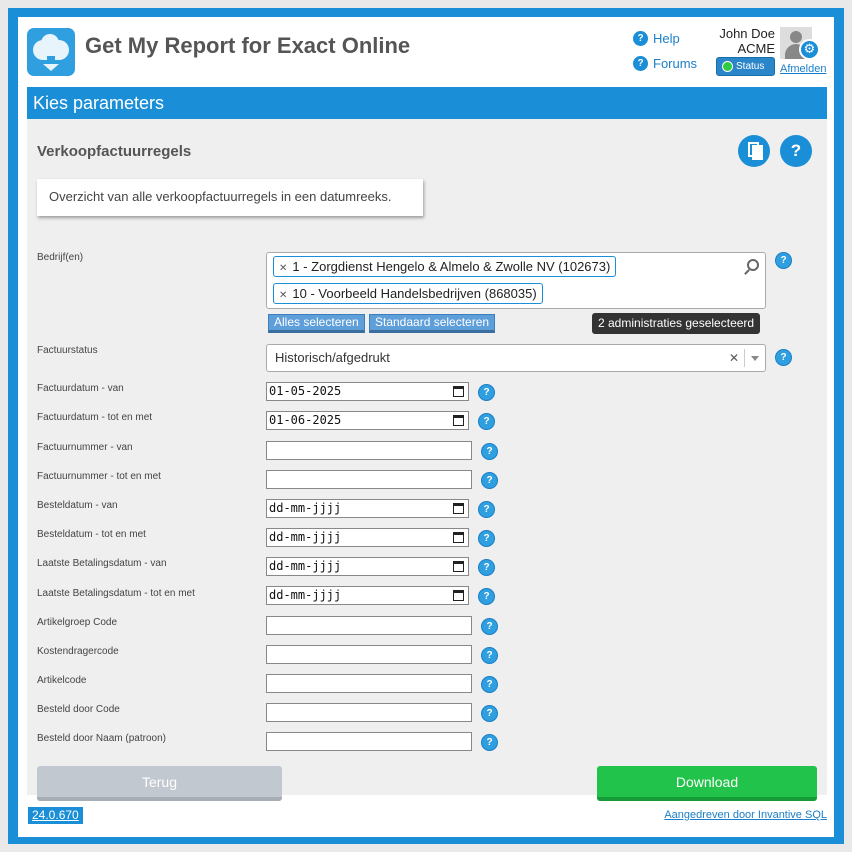  I want to click on ordered-by-code-input, so click(369, 712).